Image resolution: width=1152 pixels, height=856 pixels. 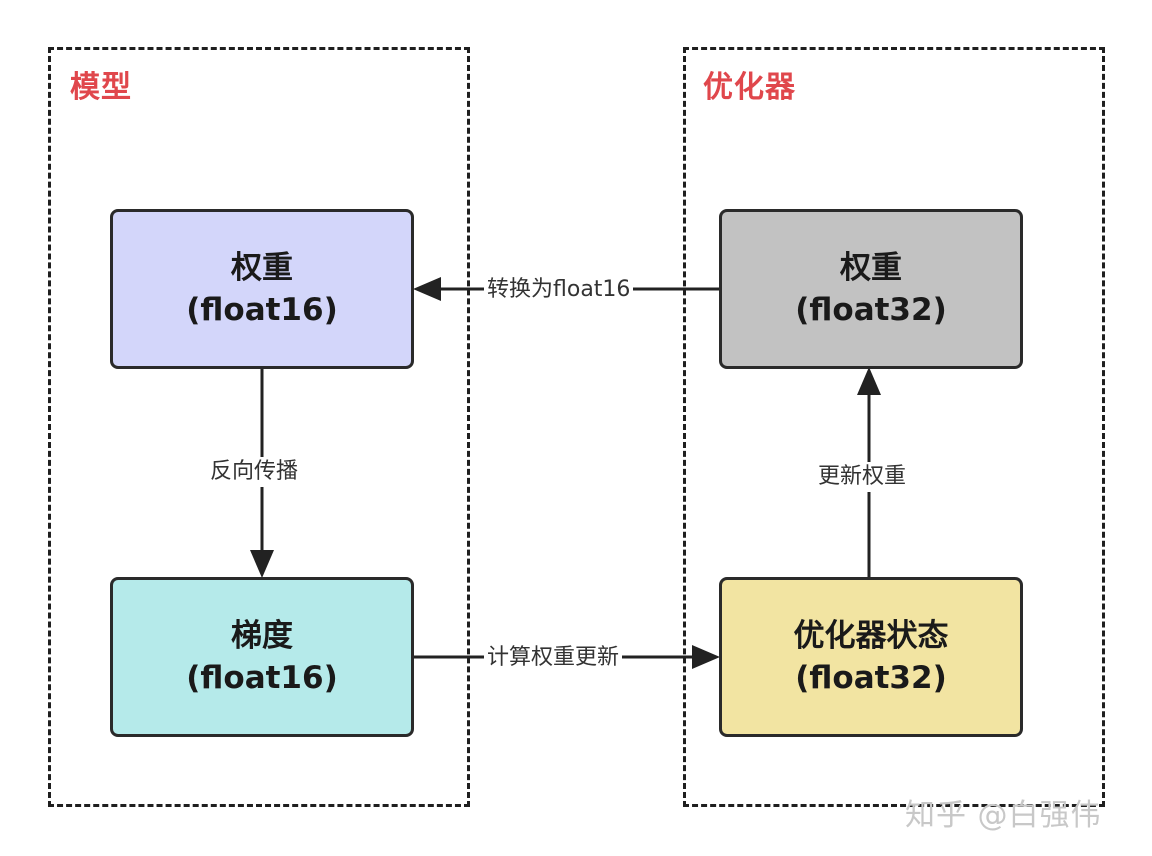 I want to click on weight-fp16-node: 权重 (float16), so click(x=262, y=289).